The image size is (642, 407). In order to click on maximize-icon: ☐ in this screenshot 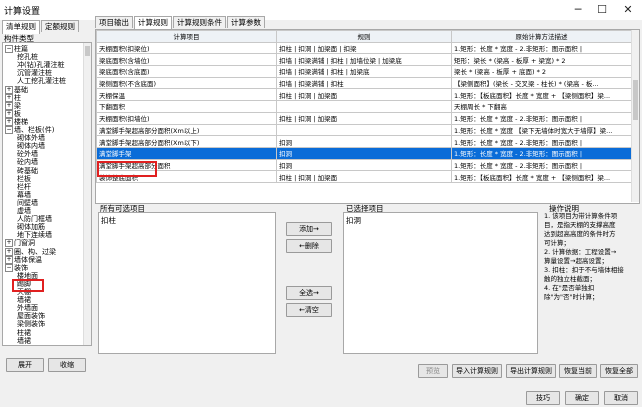, I will do `click(602, 10)`.